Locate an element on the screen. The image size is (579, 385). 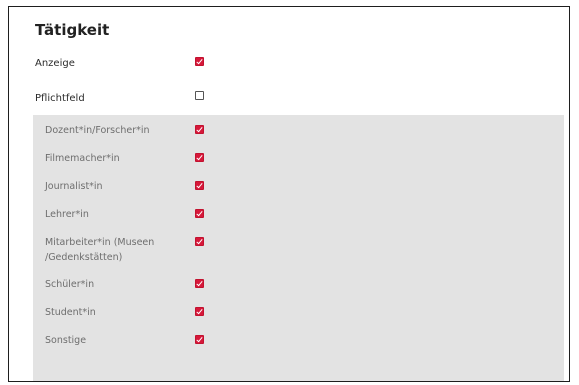
pflichtfeld-checkbox is located at coordinates (199, 95).